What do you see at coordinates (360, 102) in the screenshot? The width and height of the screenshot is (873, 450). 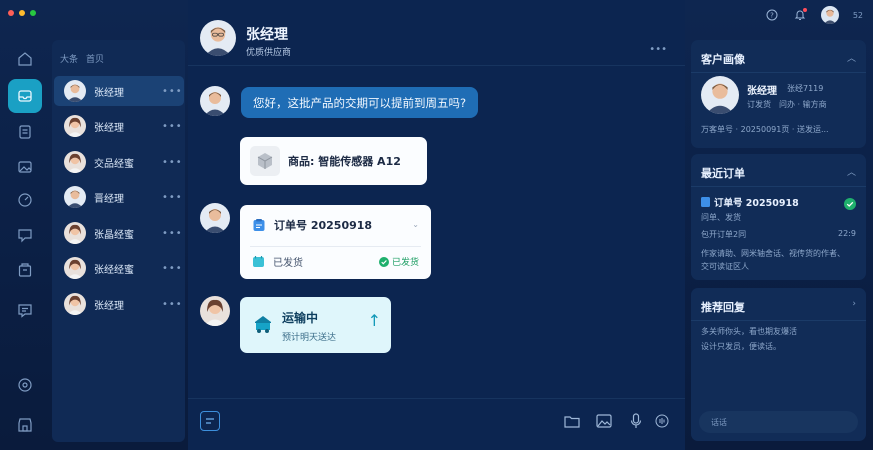 I see `message-bubble: 您好，这批产品的交期可以提前到周五吗?` at bounding box center [360, 102].